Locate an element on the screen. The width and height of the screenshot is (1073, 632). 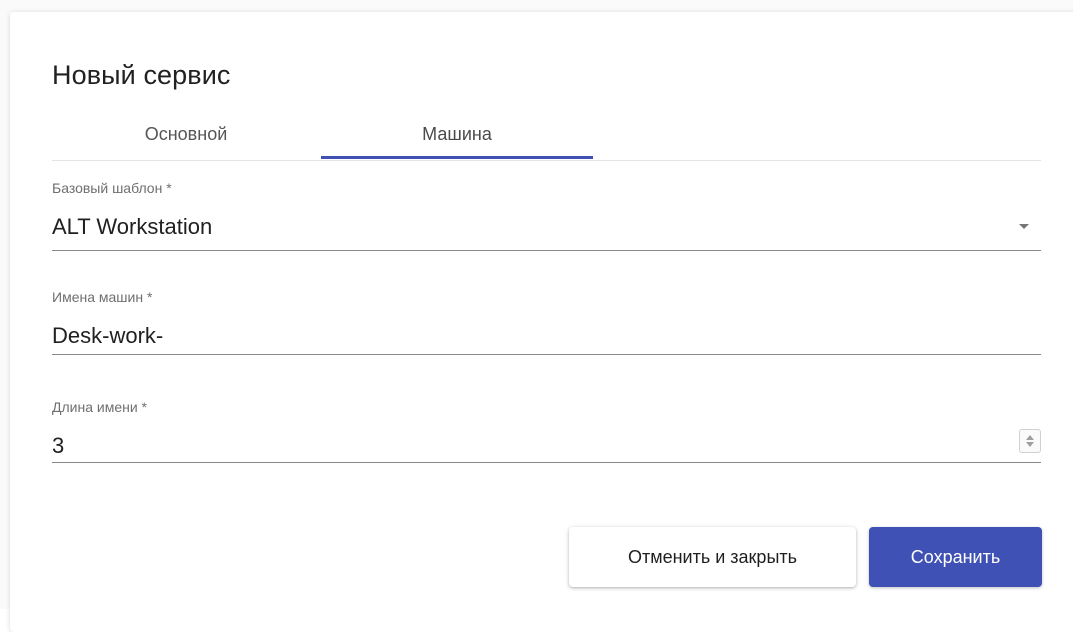
dialog-title: Новый сервис is located at coordinates (141, 75).